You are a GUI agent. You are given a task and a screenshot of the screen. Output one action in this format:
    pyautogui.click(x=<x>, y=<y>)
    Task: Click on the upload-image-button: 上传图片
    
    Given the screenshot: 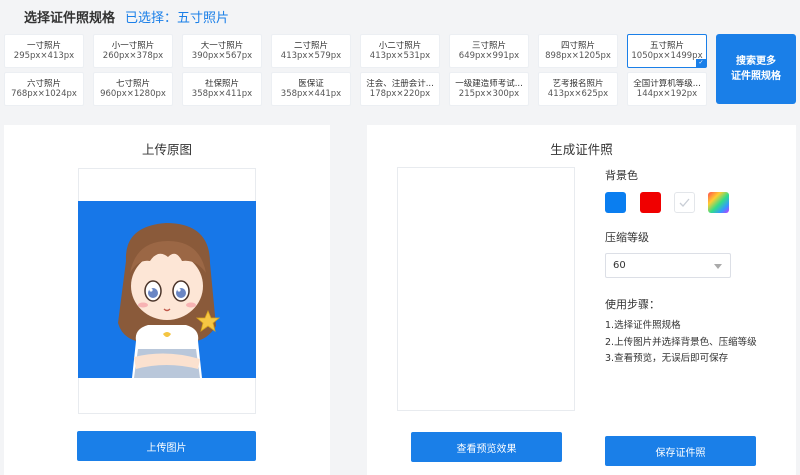 What is the action you would take?
    pyautogui.click(x=166, y=446)
    